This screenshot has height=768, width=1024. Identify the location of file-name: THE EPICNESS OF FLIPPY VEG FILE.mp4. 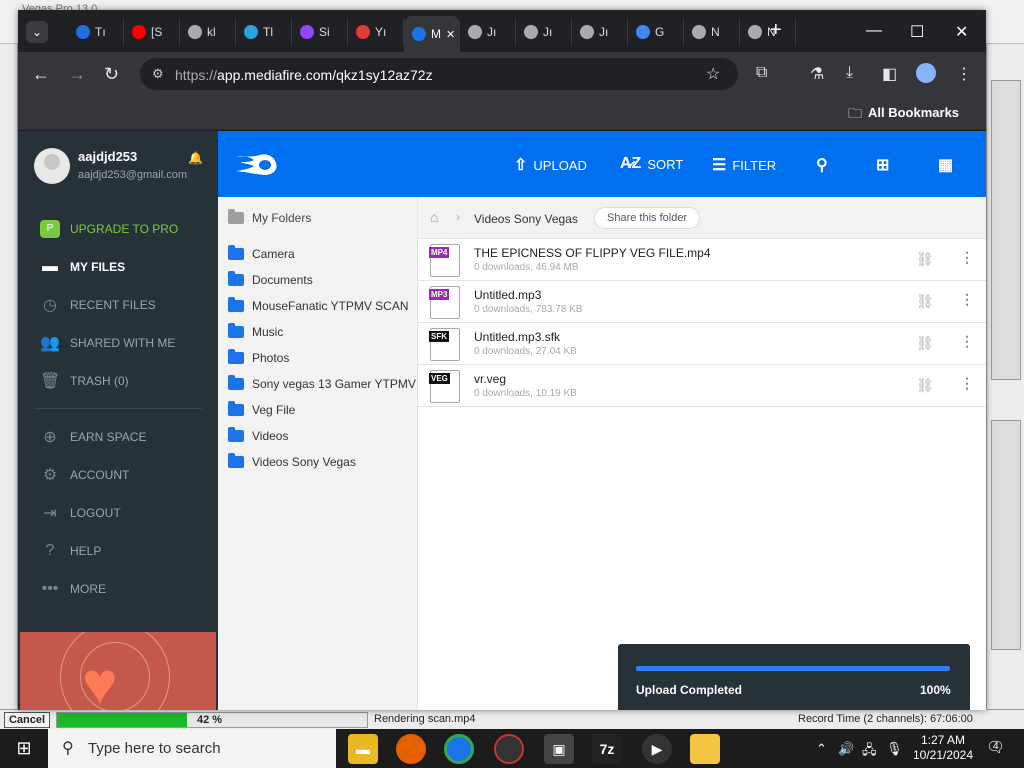
(592, 253).